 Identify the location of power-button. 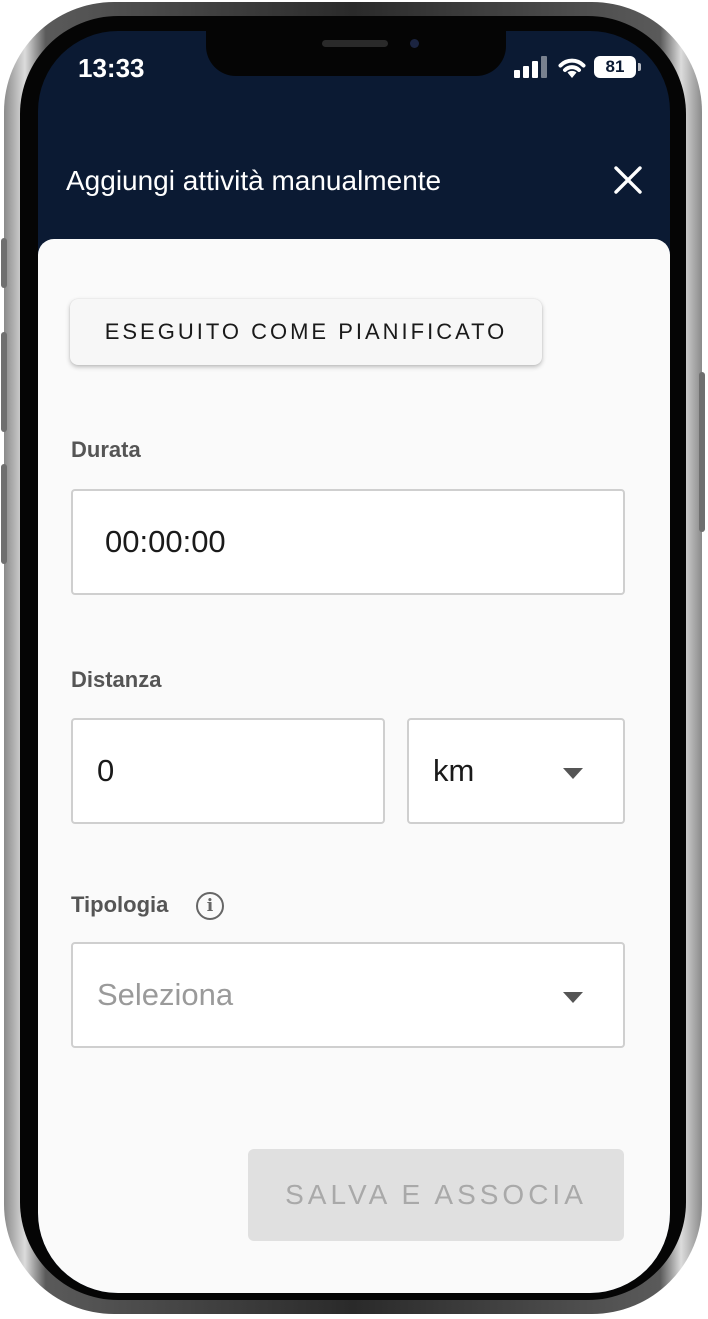
(702, 452).